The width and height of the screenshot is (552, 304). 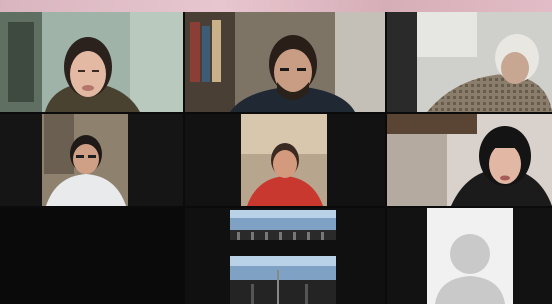 I want to click on window-top-strip, so click(x=276, y=6).